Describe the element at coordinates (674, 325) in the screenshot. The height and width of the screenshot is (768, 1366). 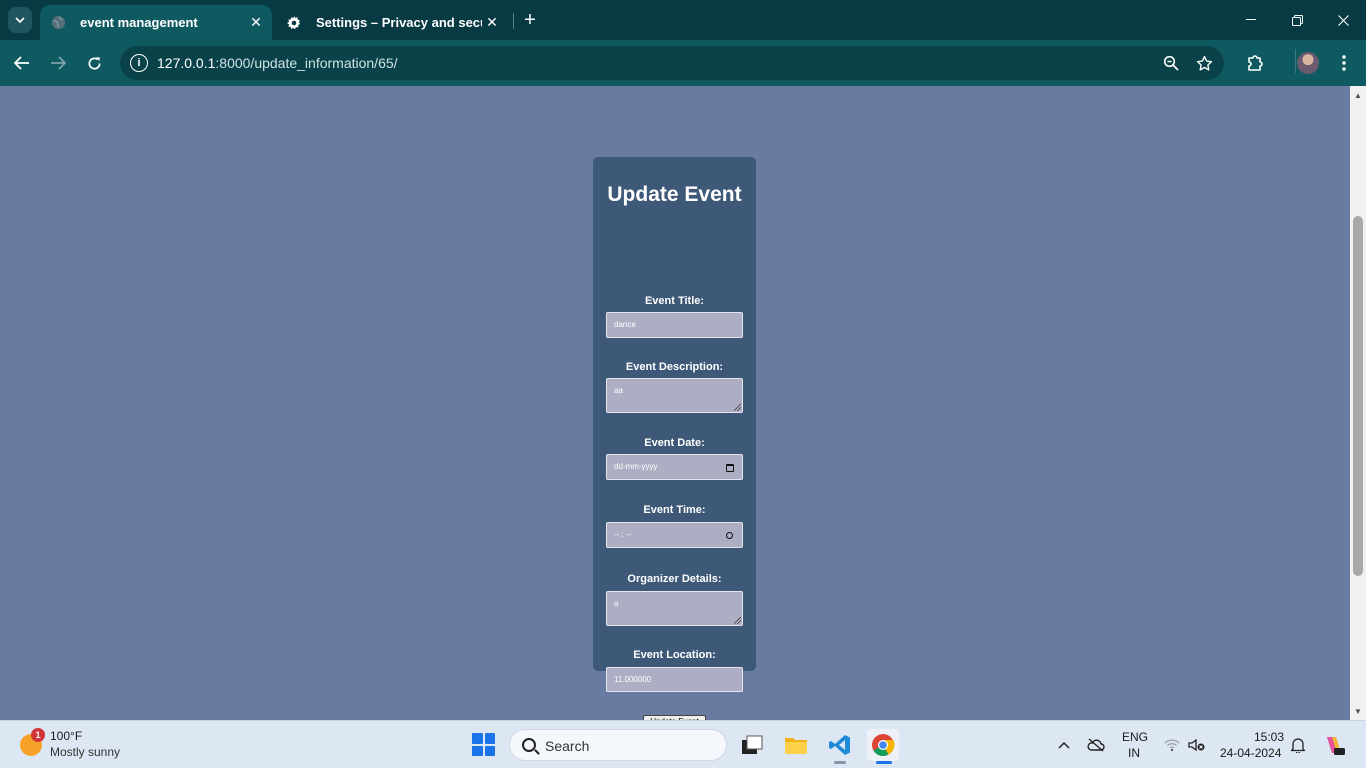
I see `event-title-input: dance` at that location.